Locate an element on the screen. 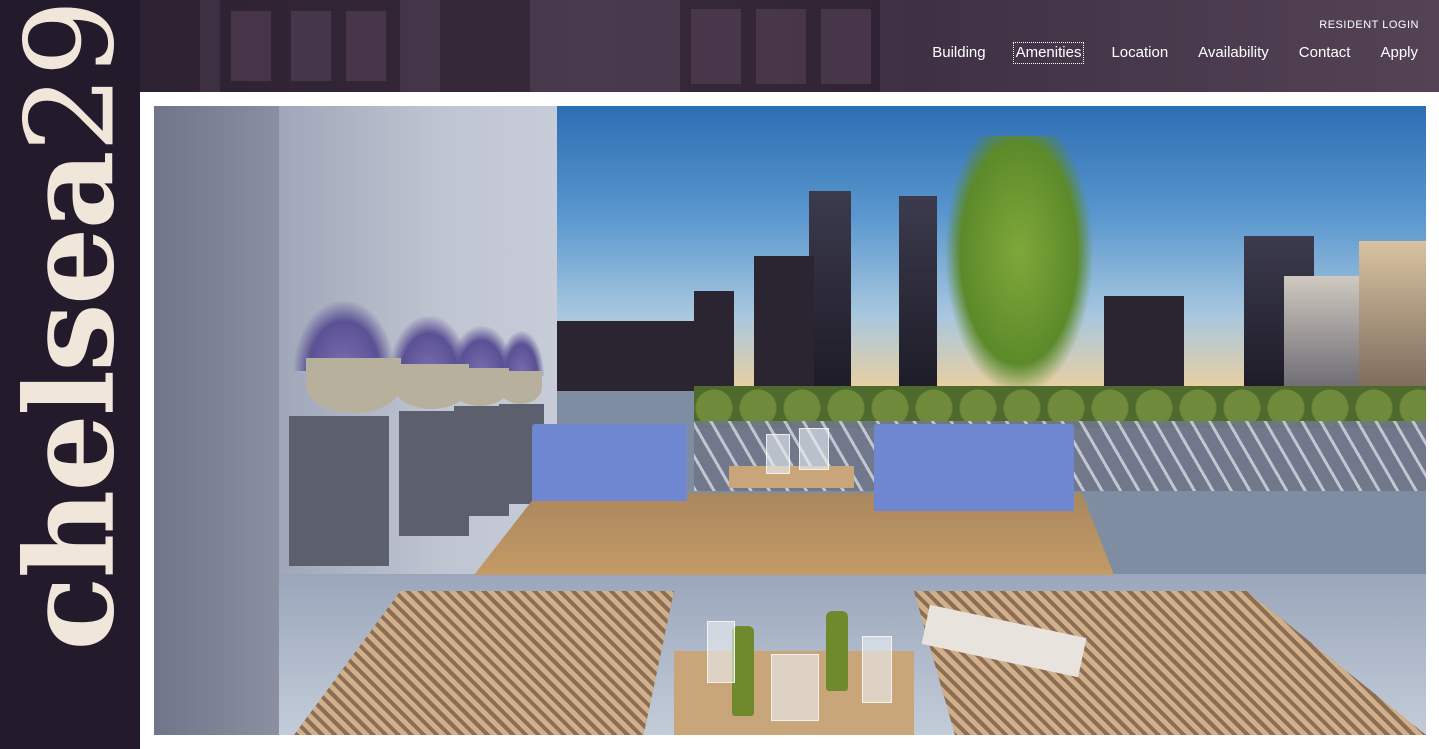  nav-contact: Contact is located at coordinates (1325, 53).